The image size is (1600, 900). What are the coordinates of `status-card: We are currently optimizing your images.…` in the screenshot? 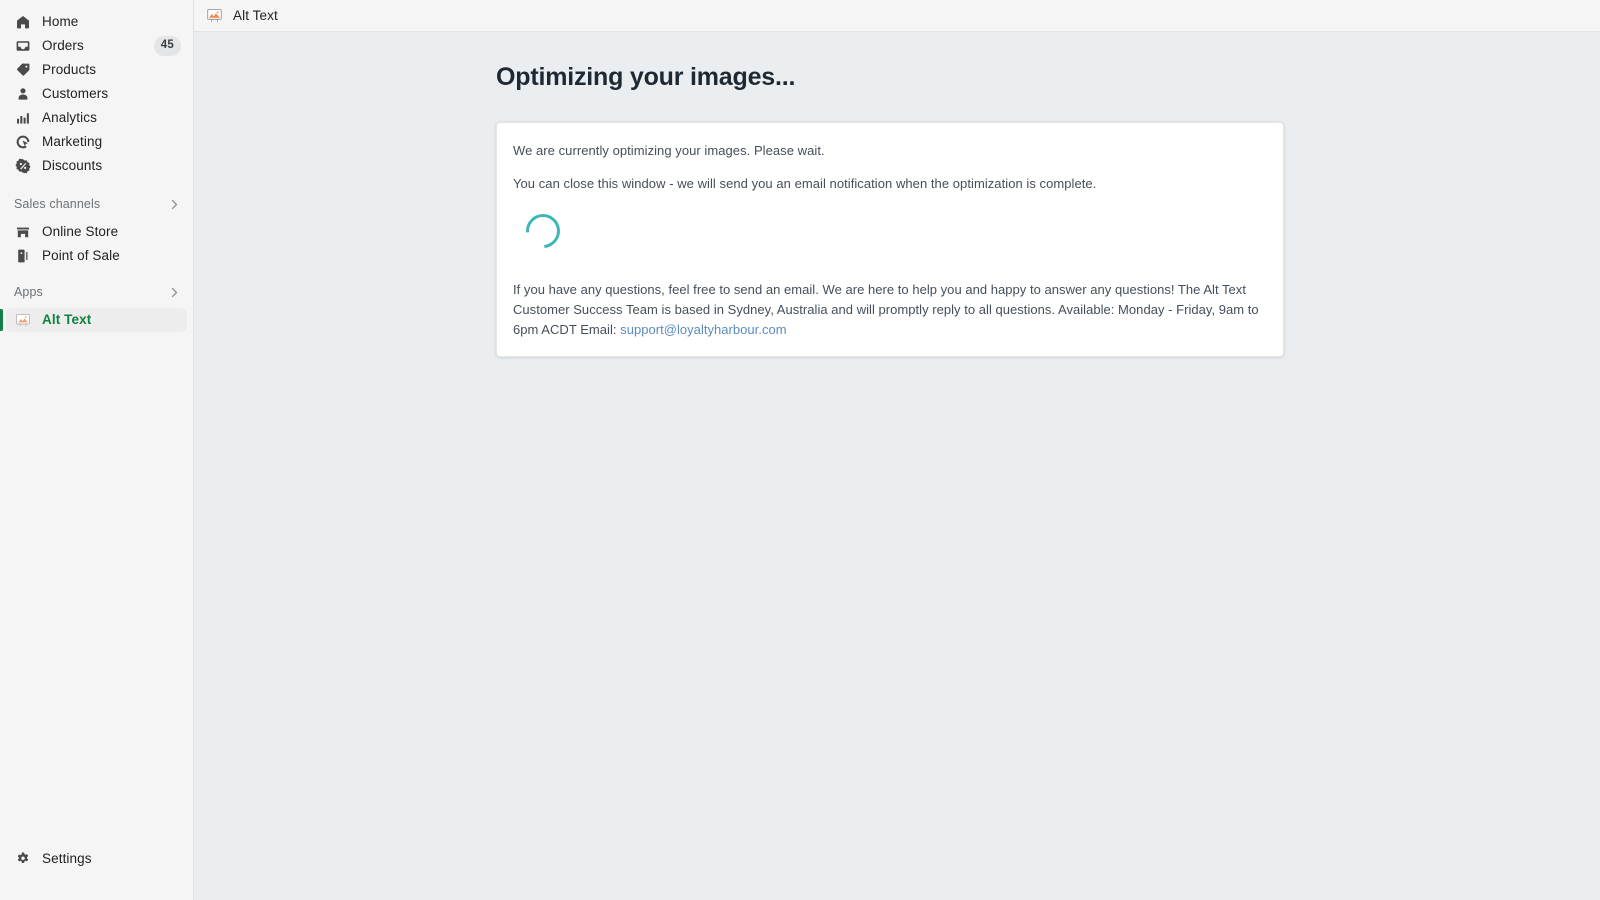 It's located at (890, 239).